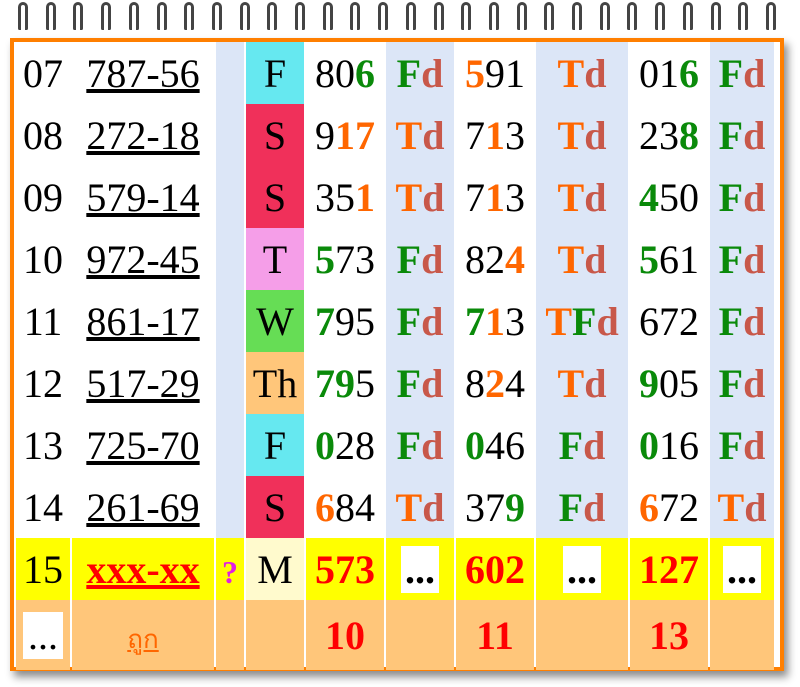 The width and height of the screenshot is (800, 687). Describe the element at coordinates (345, 635) in the screenshot. I see `hit-count-a: 10` at that location.